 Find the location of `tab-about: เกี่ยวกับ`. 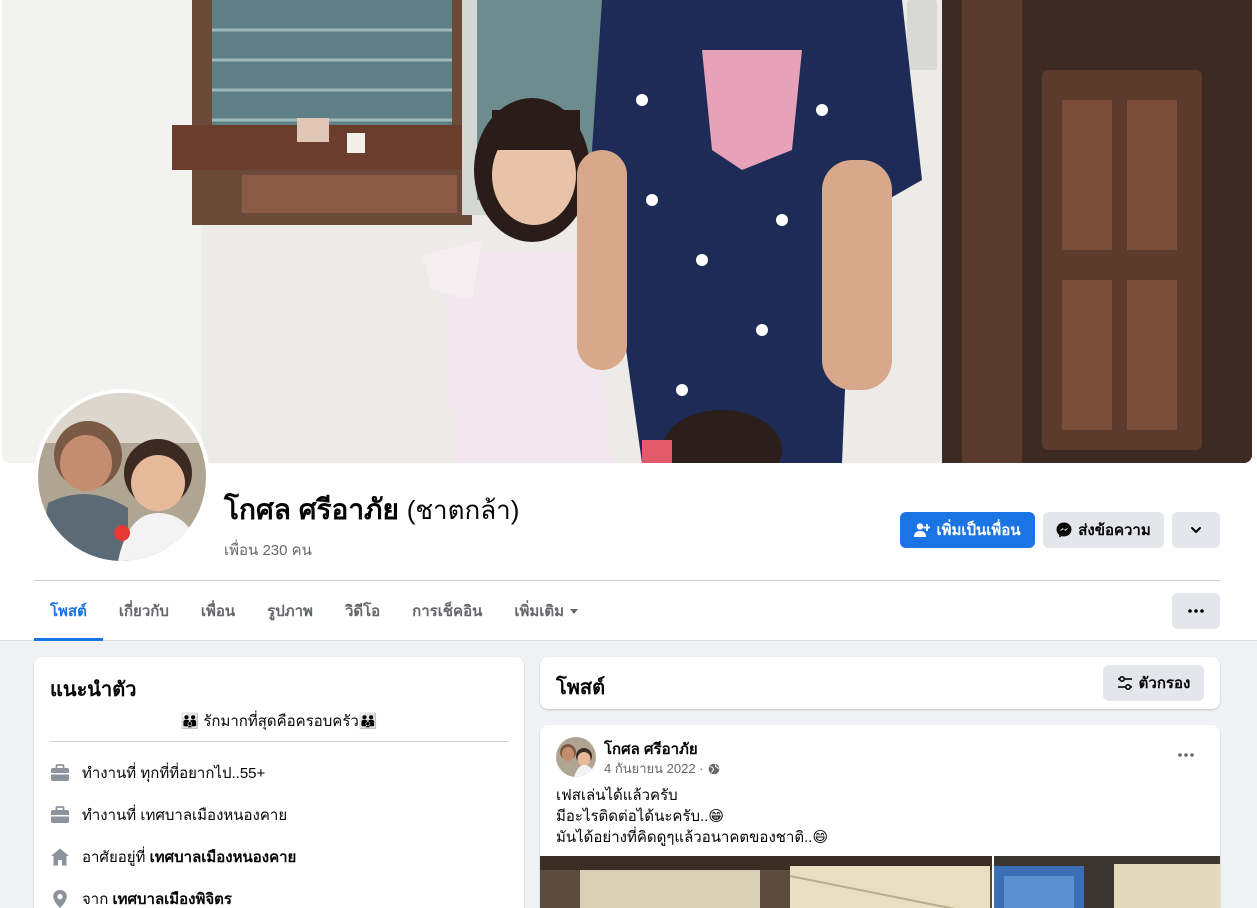

tab-about: เกี่ยวกับ is located at coordinates (144, 611).